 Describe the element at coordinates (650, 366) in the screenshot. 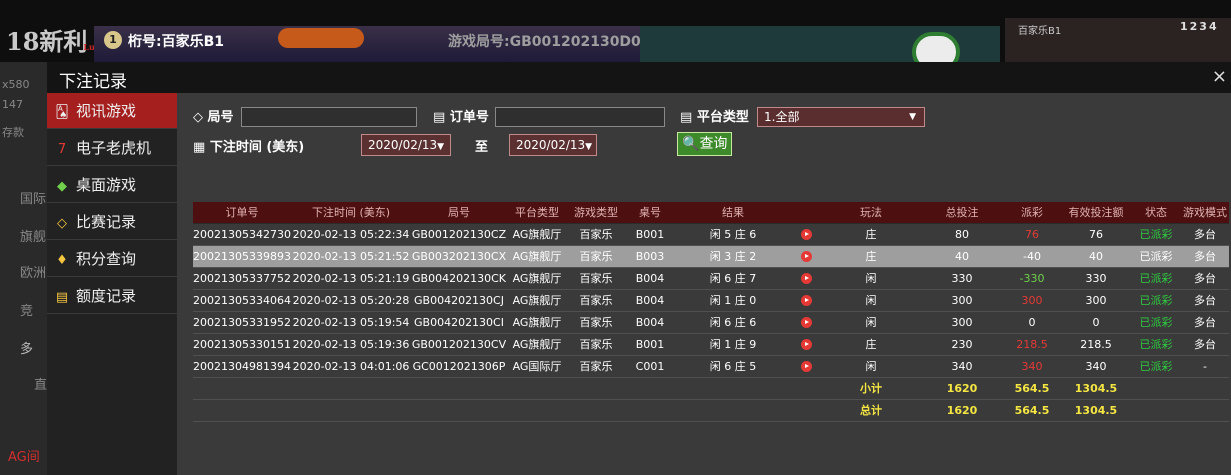

I see `cell-table: C001` at that location.